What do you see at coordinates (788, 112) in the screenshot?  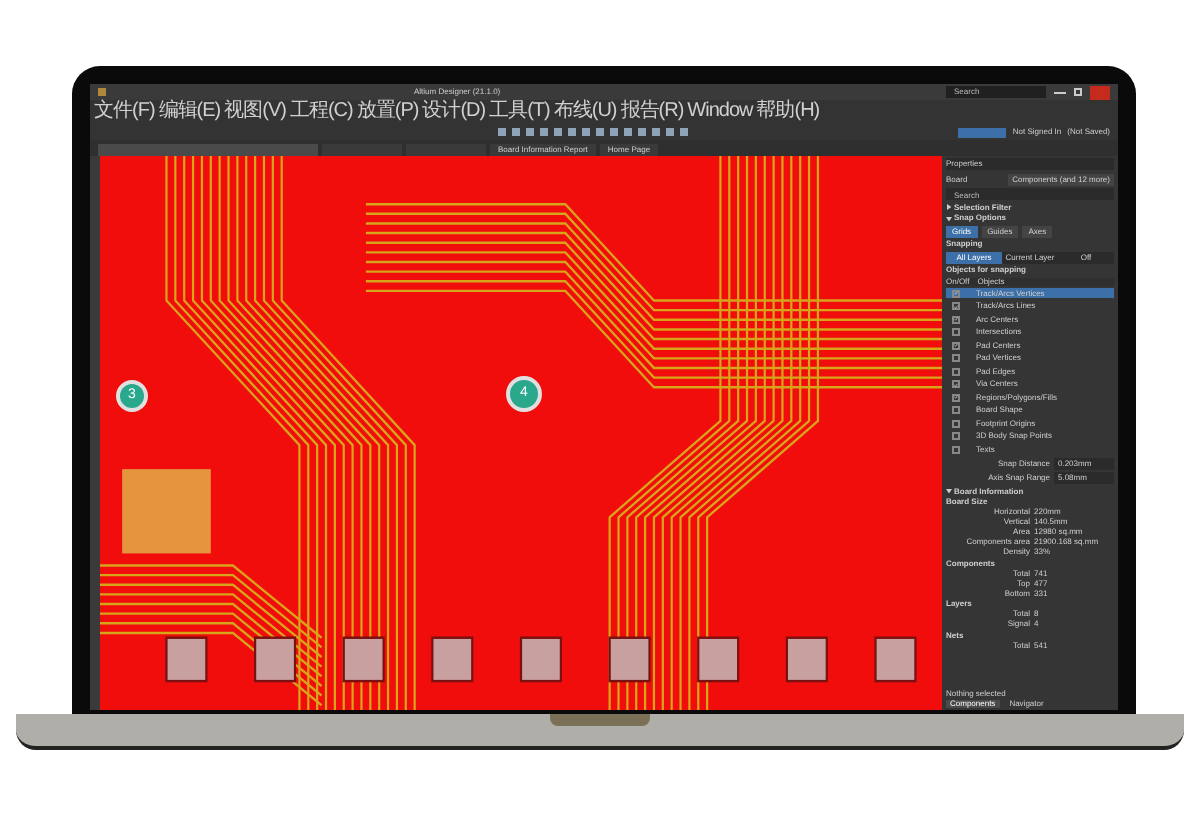 I see `menu-item: 帮助(H)` at bounding box center [788, 112].